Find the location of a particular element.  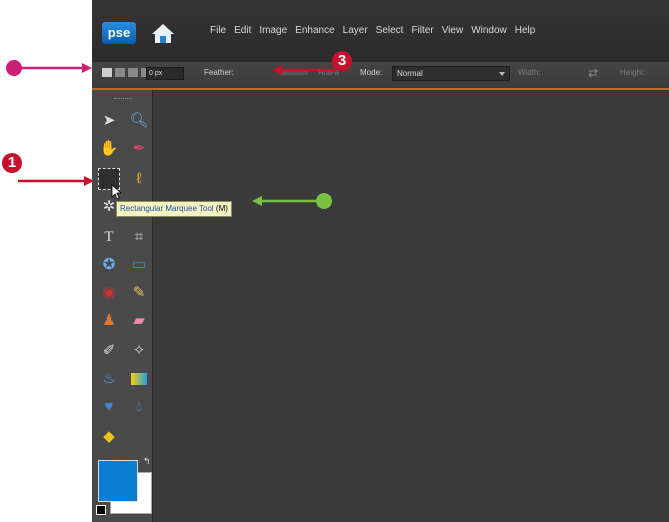

gradient-tool is located at coordinates (139, 379).